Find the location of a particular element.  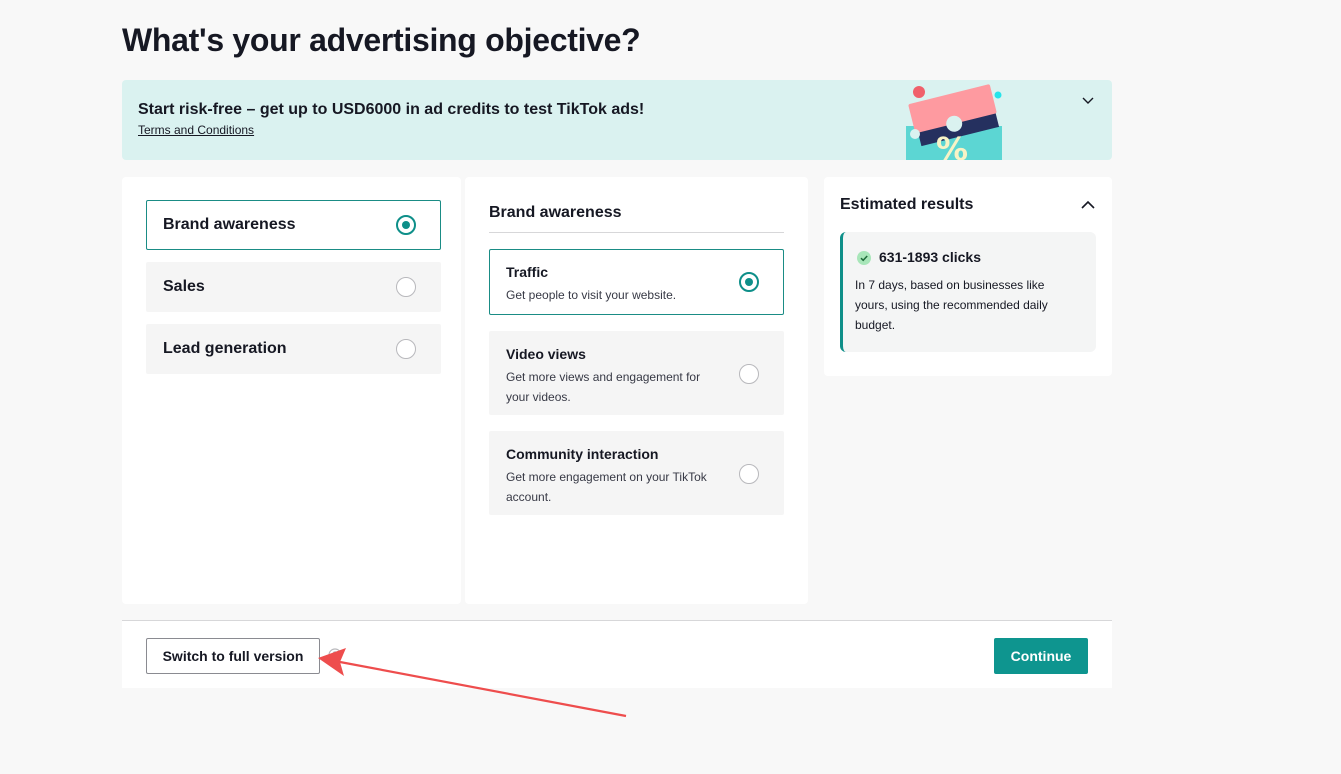

estimated-results-title: Estimated results is located at coordinates (907, 204).